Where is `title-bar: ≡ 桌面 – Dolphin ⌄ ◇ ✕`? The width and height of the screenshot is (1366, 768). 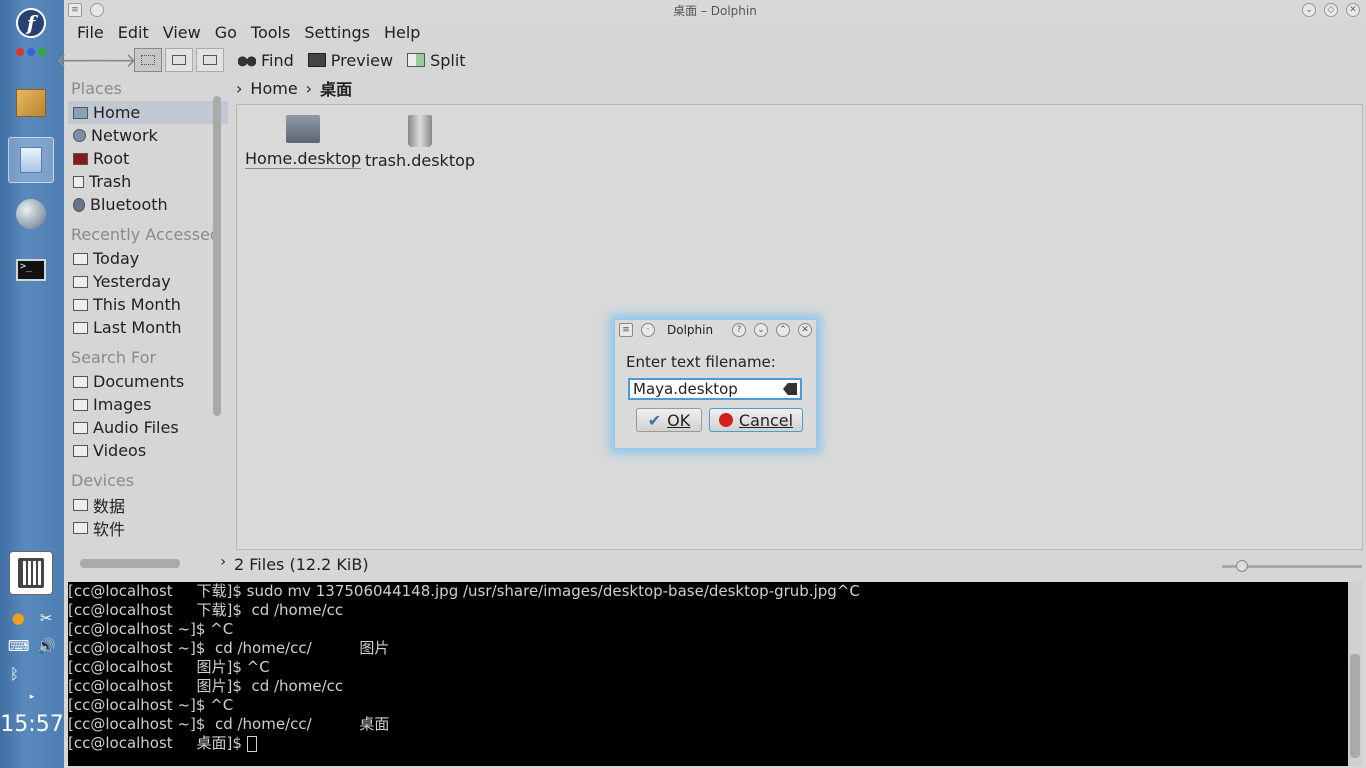 title-bar: ≡ 桌面 – Dolphin ⌄ ◇ ✕ is located at coordinates (715, 10).